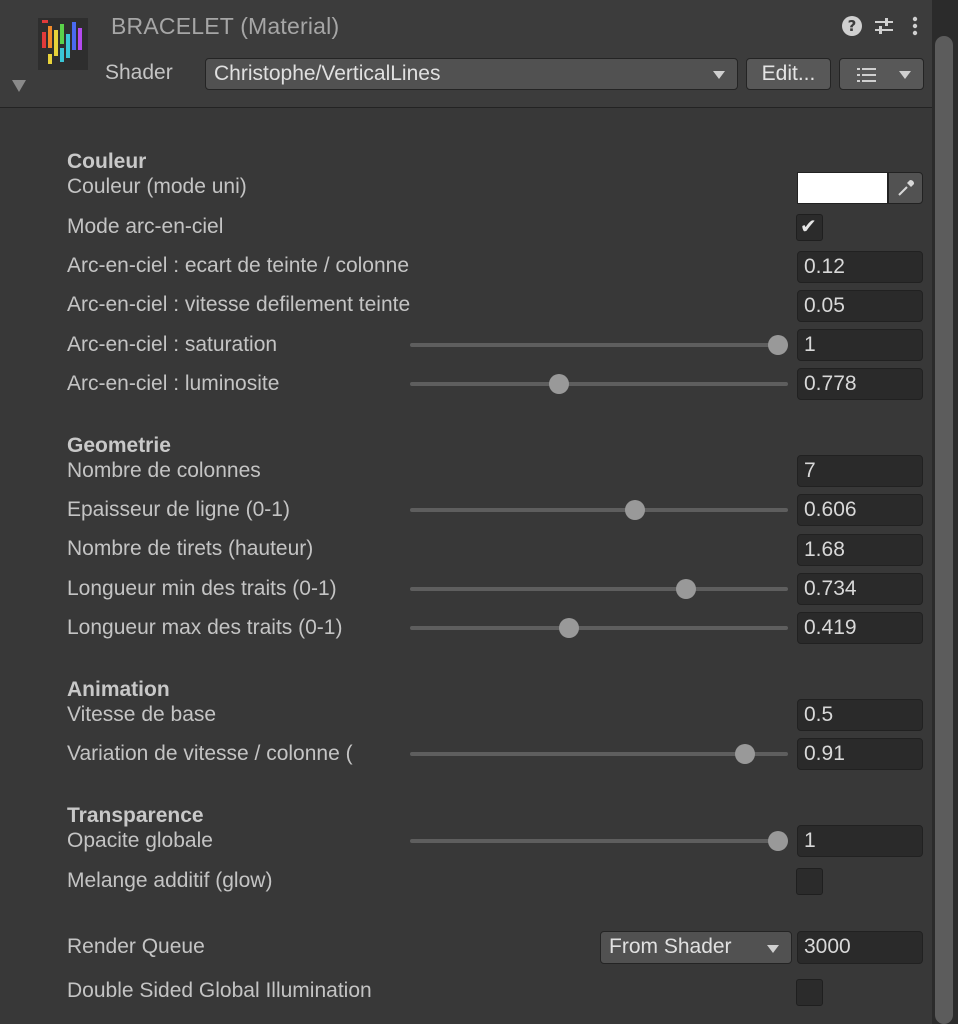 The width and height of the screenshot is (958, 1024). Describe the element at coordinates (860, 306) in the screenshot. I see `vitesse-defilement-field: 0.05` at that location.